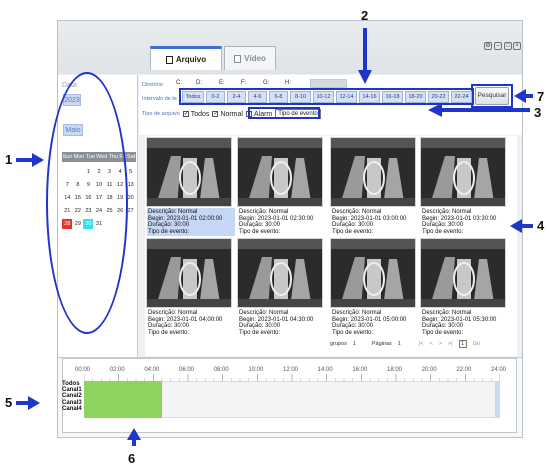 The width and height of the screenshot is (549, 468). Describe the element at coordinates (266, 83) in the screenshot. I see `drive-4: G:` at that location.